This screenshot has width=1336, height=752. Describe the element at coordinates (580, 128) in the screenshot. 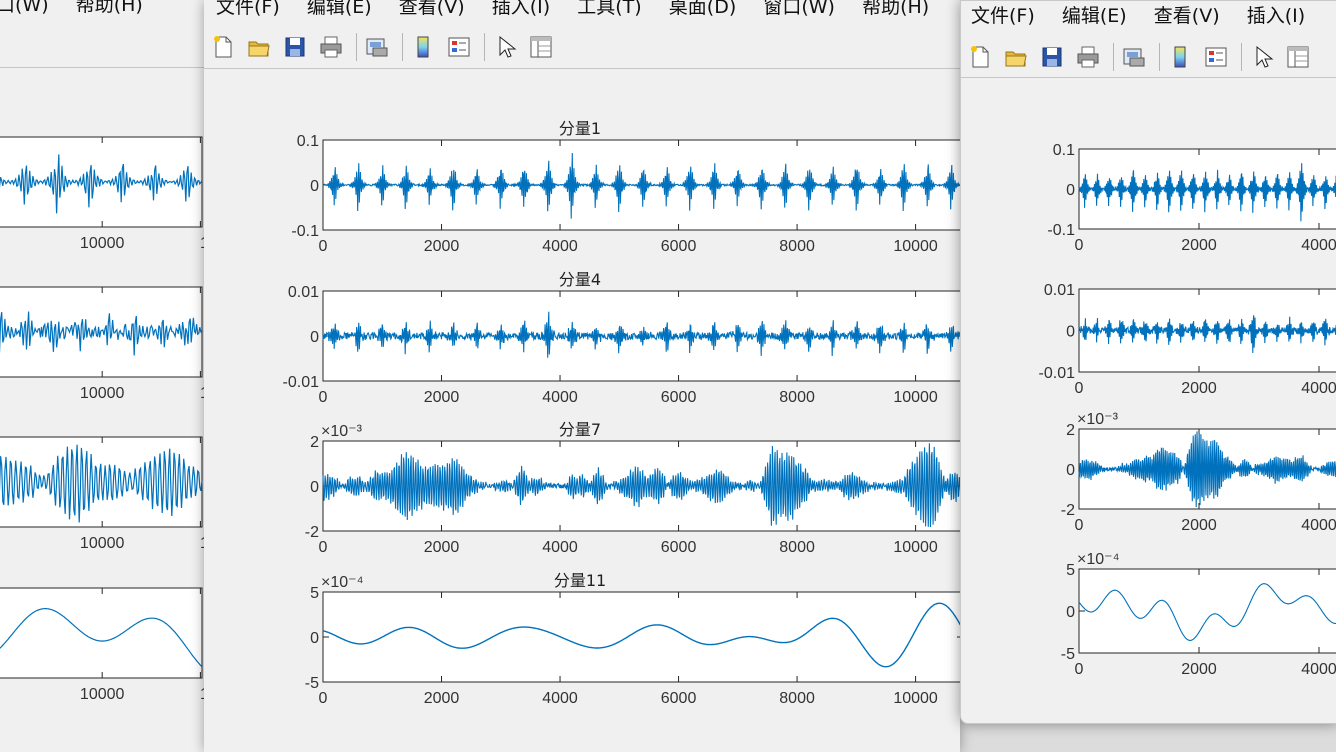

I see `axes-title: 分量1` at that location.